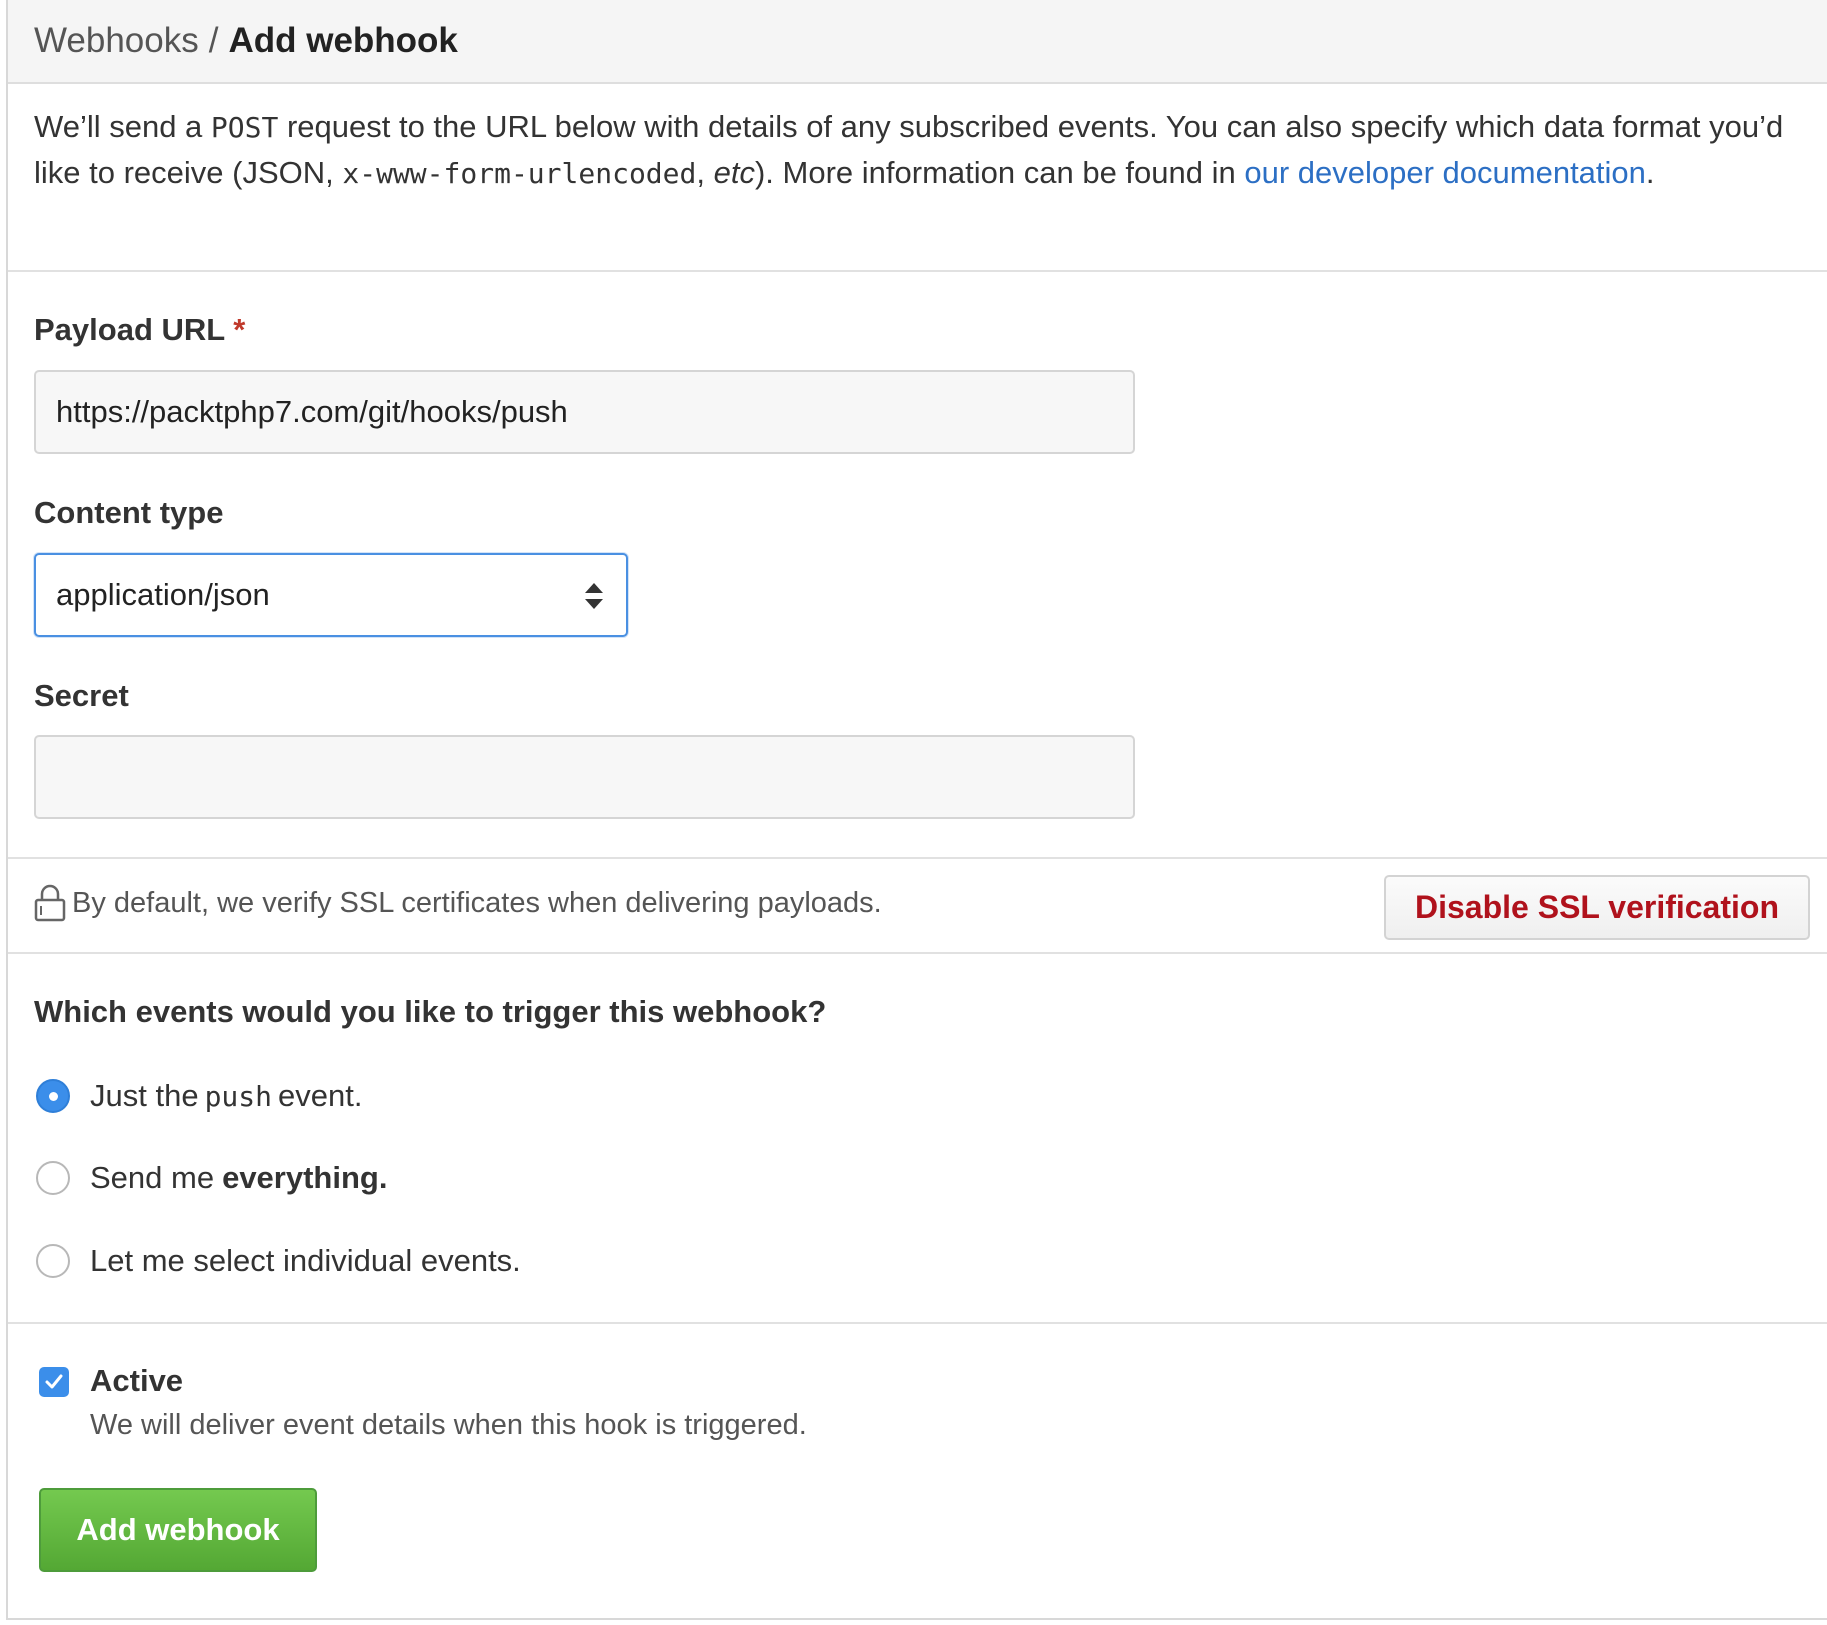 This screenshot has height=1625, width=1827. Describe the element at coordinates (50, 903) in the screenshot. I see `lock-icon` at that location.